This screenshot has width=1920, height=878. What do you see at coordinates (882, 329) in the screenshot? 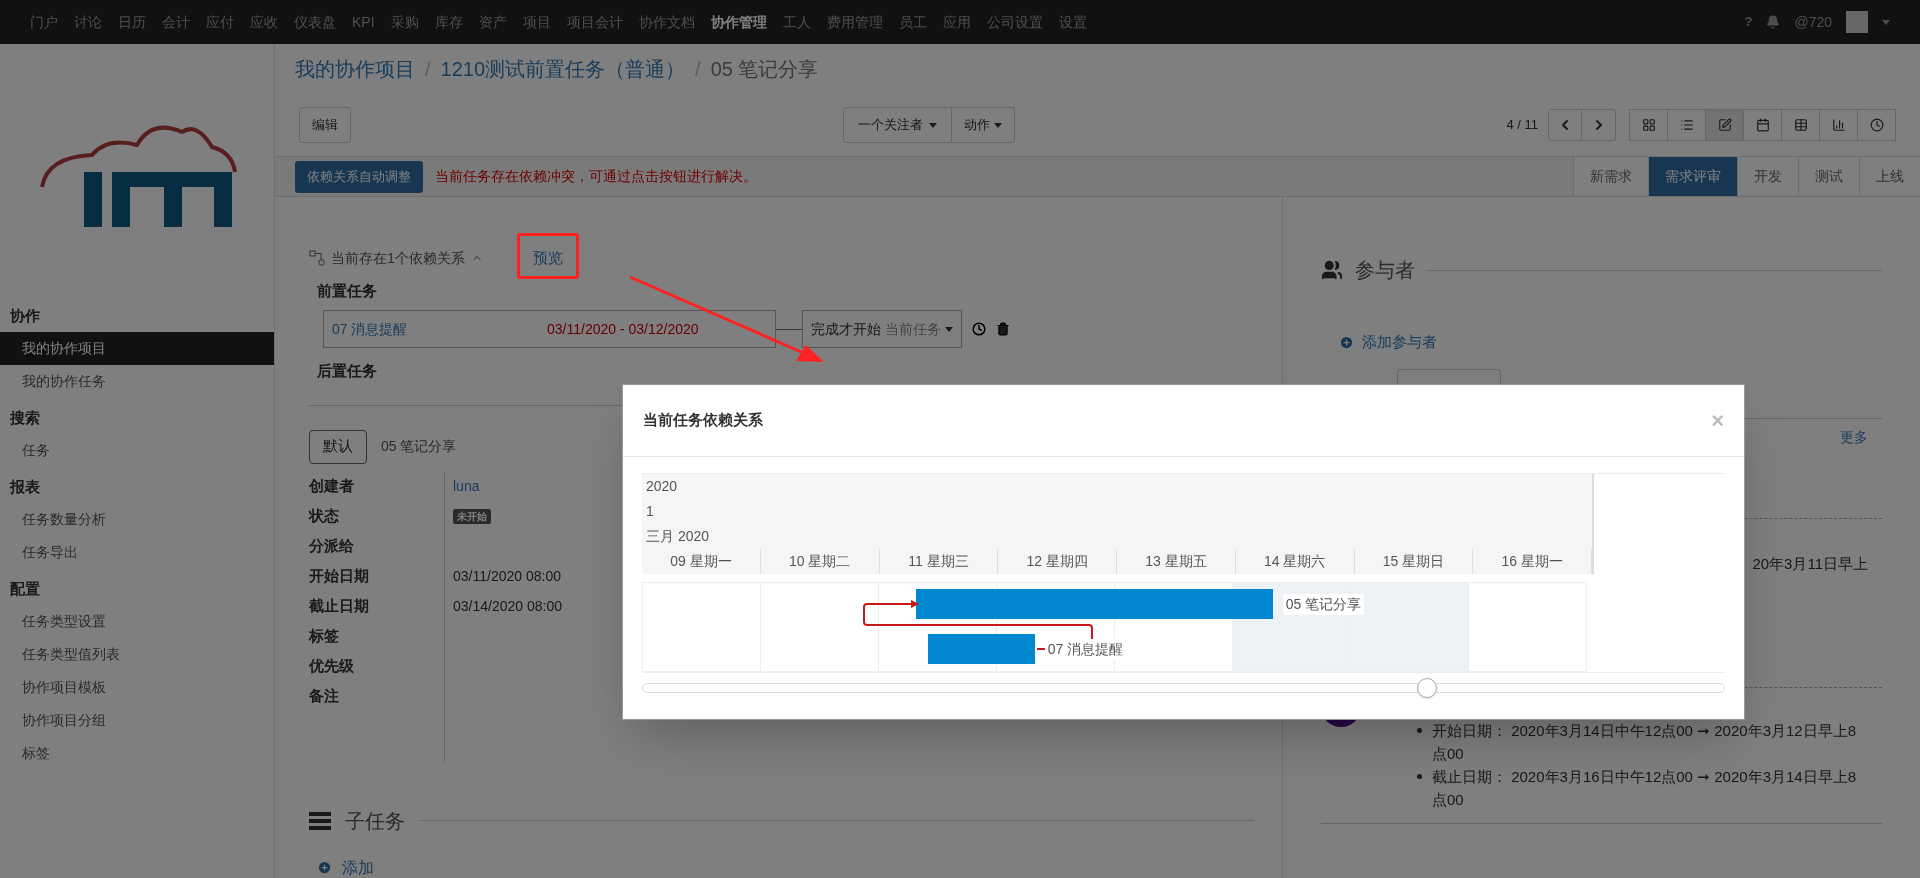
I see `relation-dropdown: 完成才开始 当前任务` at bounding box center [882, 329].